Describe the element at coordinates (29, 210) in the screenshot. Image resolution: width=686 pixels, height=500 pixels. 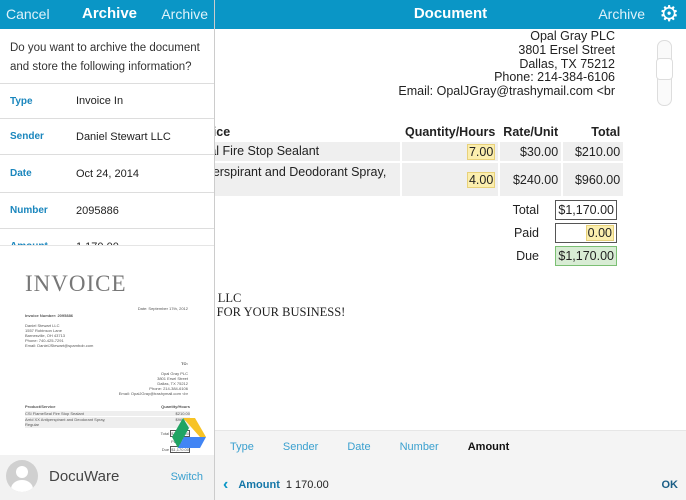
I see `field-label: Number` at that location.